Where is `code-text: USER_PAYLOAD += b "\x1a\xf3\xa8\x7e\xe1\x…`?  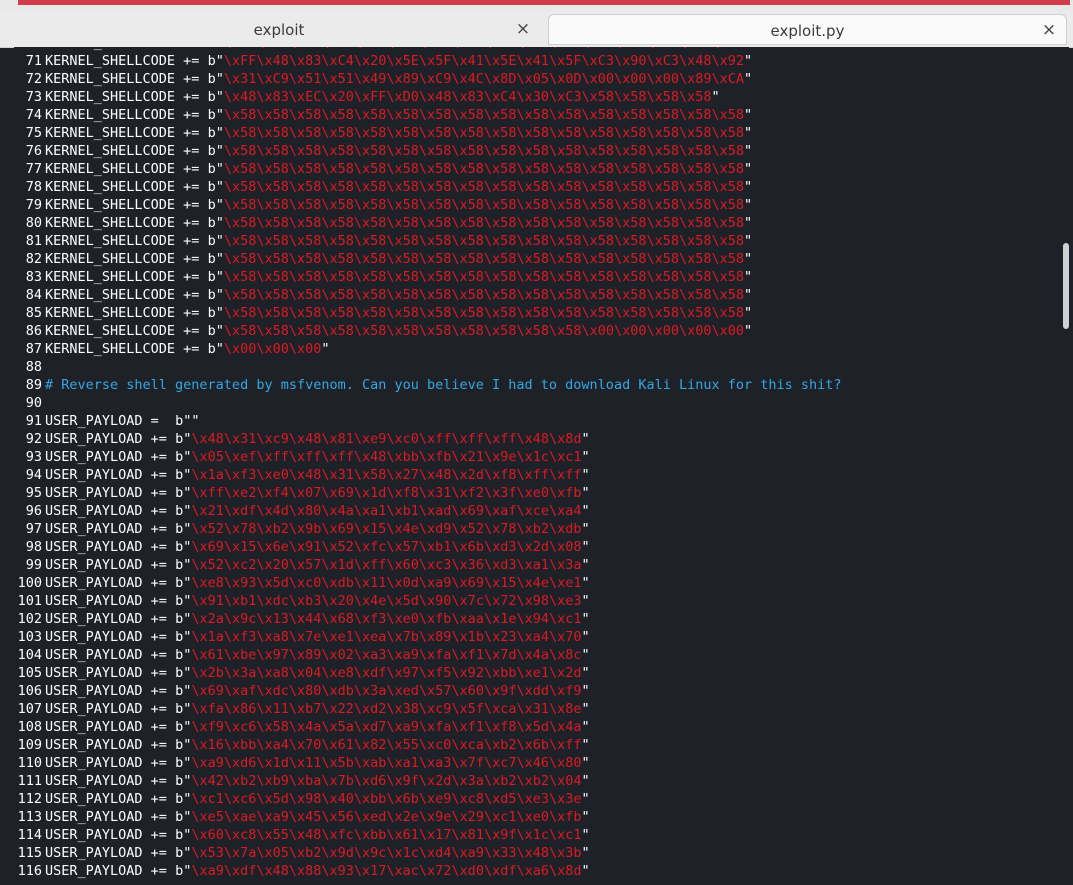
code-text: USER_PAYLOAD += b "\x1a\xf3\xa8\x7e\xe1\x… is located at coordinates (317, 637).